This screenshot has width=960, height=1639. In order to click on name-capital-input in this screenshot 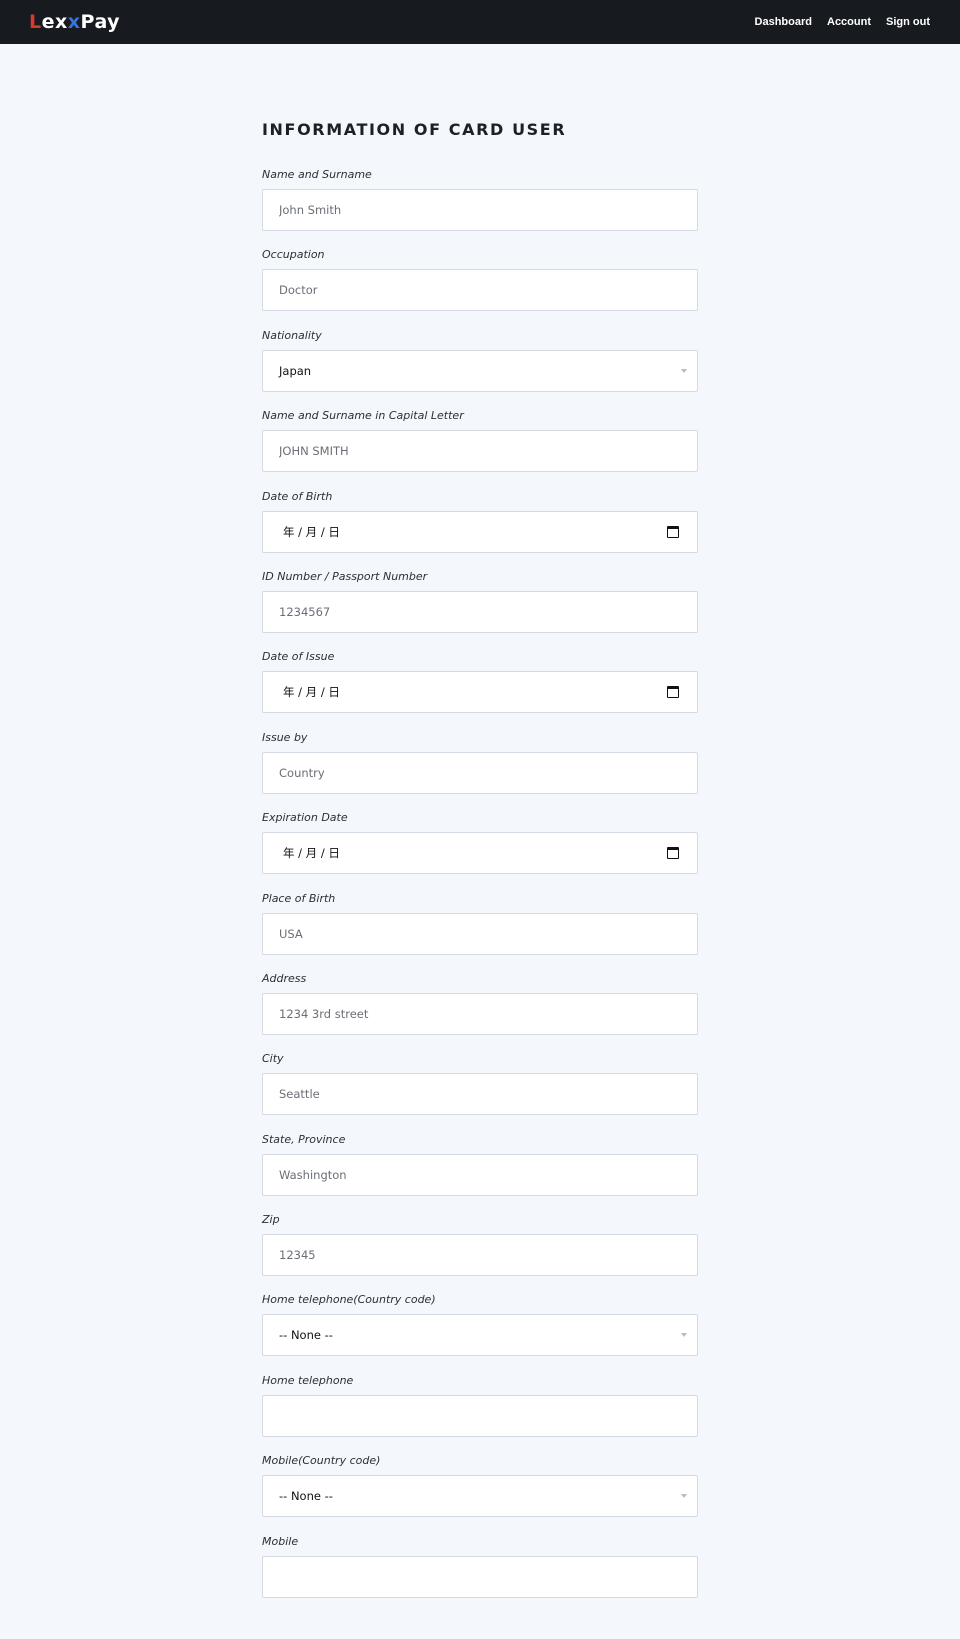, I will do `click(480, 451)`.